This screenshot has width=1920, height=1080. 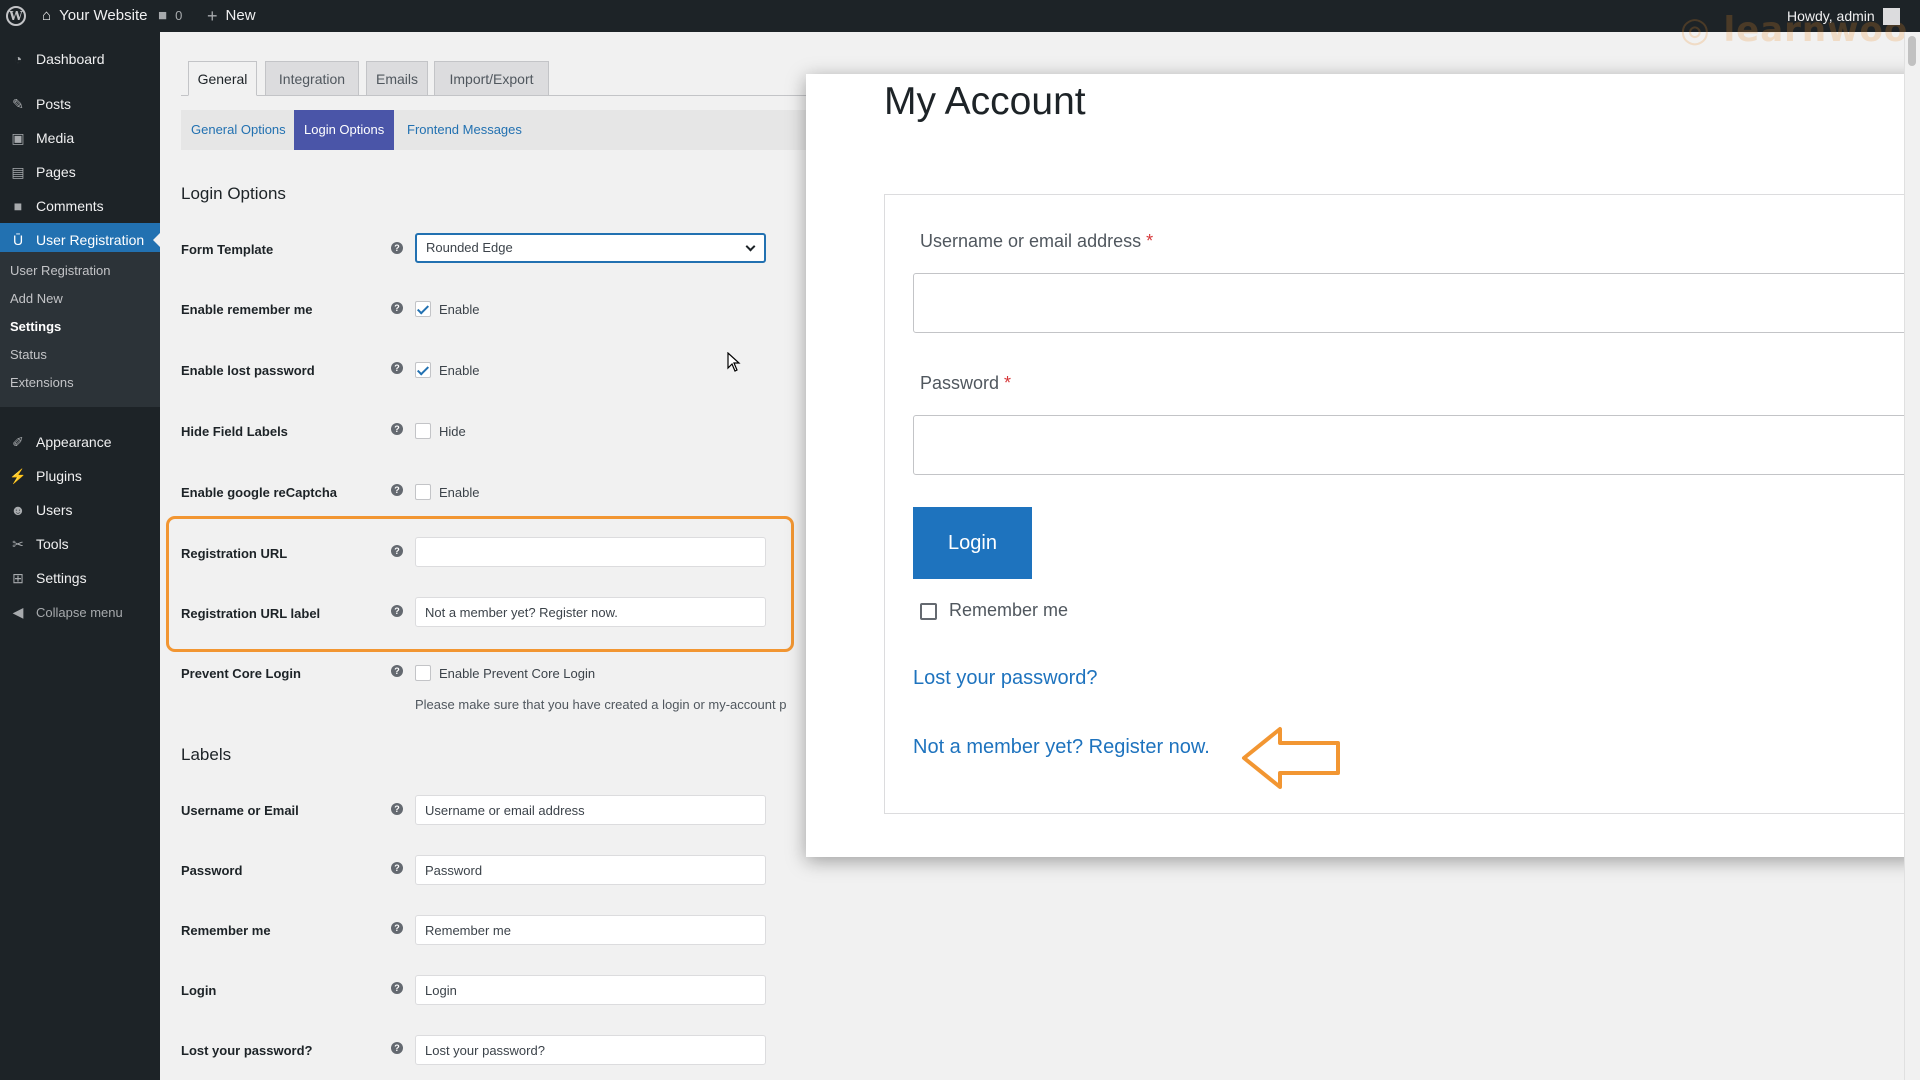 I want to click on media-icon: ▣, so click(x=18, y=137).